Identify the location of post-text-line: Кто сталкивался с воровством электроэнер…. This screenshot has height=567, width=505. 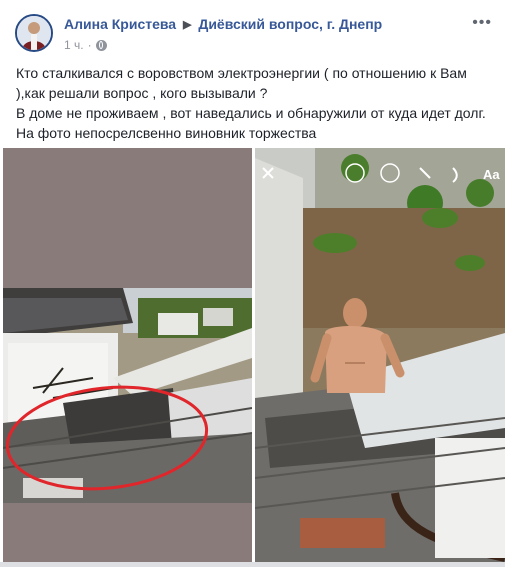
(241, 73).